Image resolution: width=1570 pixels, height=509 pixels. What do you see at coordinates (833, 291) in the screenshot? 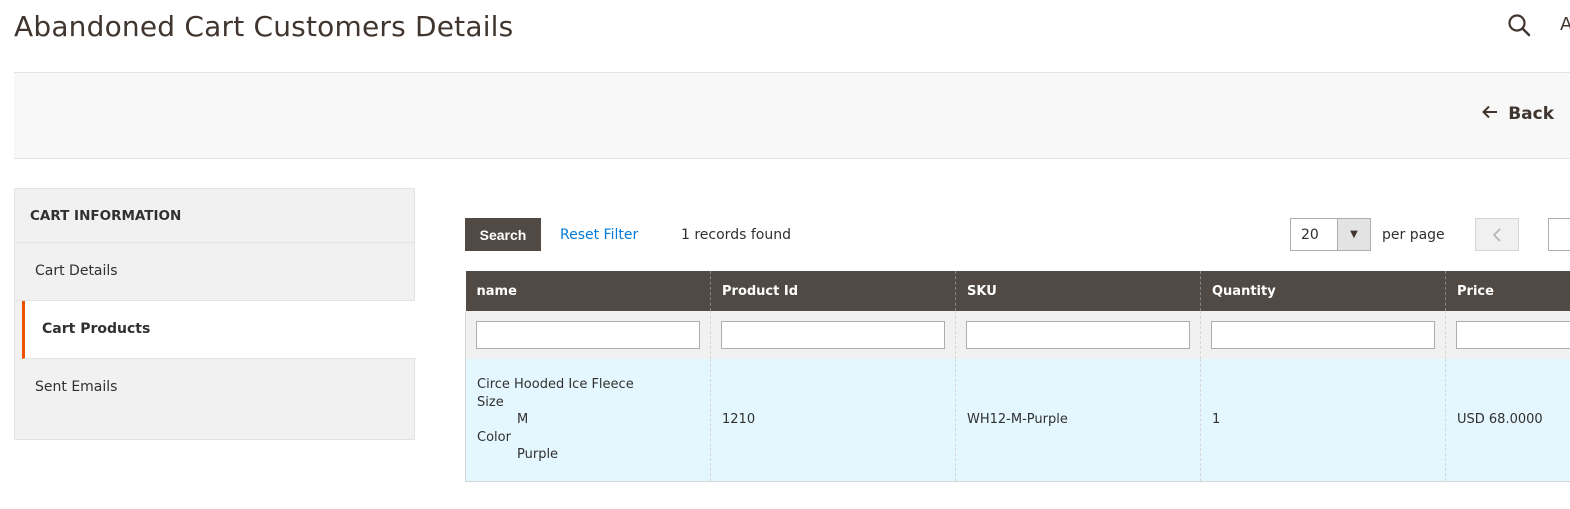
I see `column-header-product-id: Product Id` at bounding box center [833, 291].